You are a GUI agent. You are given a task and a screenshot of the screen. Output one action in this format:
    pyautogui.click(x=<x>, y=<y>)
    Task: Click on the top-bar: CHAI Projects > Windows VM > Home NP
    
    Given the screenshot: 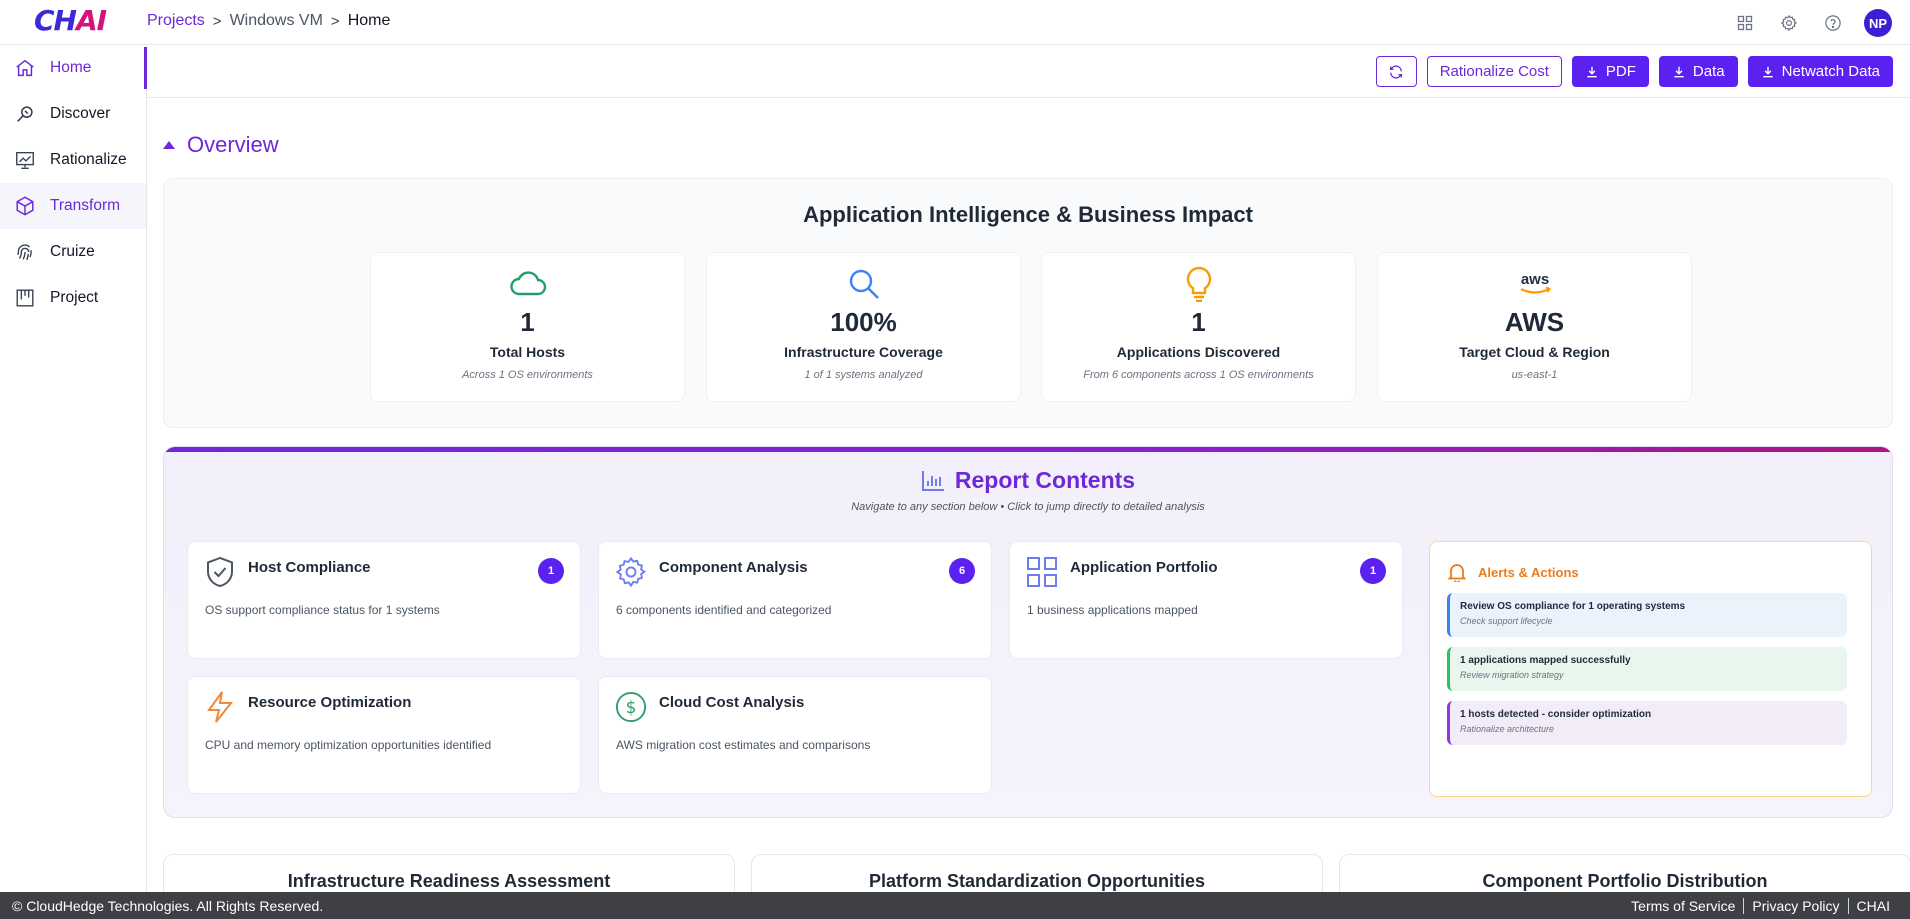 What is the action you would take?
    pyautogui.click(x=955, y=22)
    